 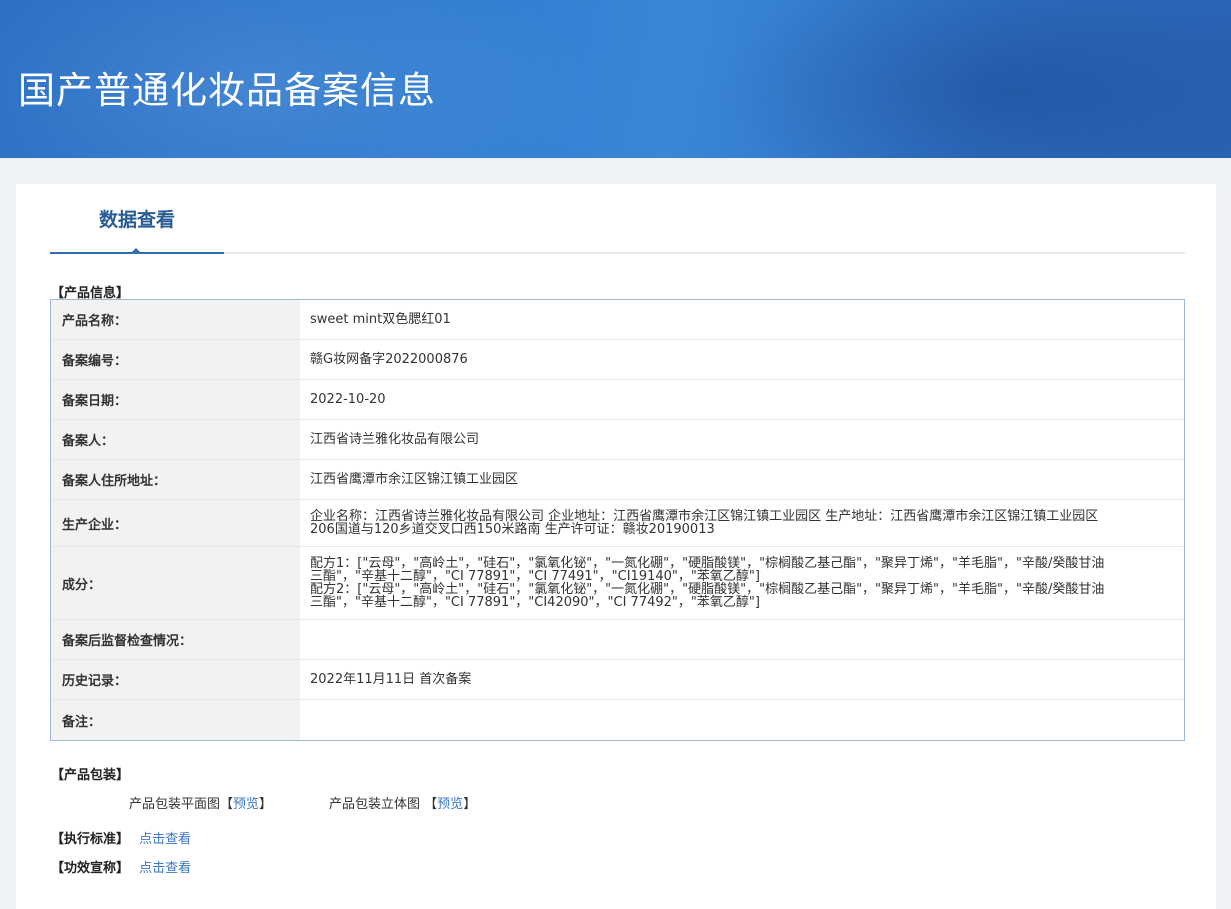 What do you see at coordinates (175, 523) in the screenshot?
I see `row-label: 生产企业：` at bounding box center [175, 523].